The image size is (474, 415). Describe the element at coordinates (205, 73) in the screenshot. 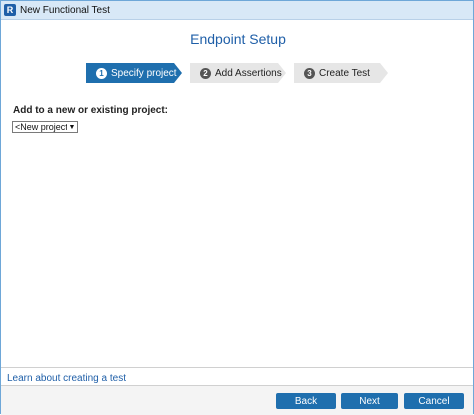

I see `step-number-badge: 2` at that location.